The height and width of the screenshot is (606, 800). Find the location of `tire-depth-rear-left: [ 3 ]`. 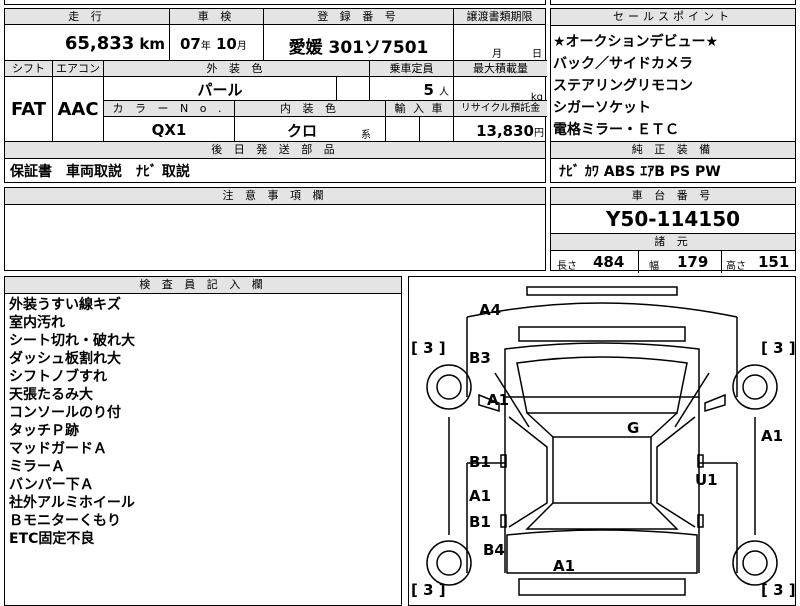

tire-depth-rear-left: [ 3 ] is located at coordinates (428, 590).